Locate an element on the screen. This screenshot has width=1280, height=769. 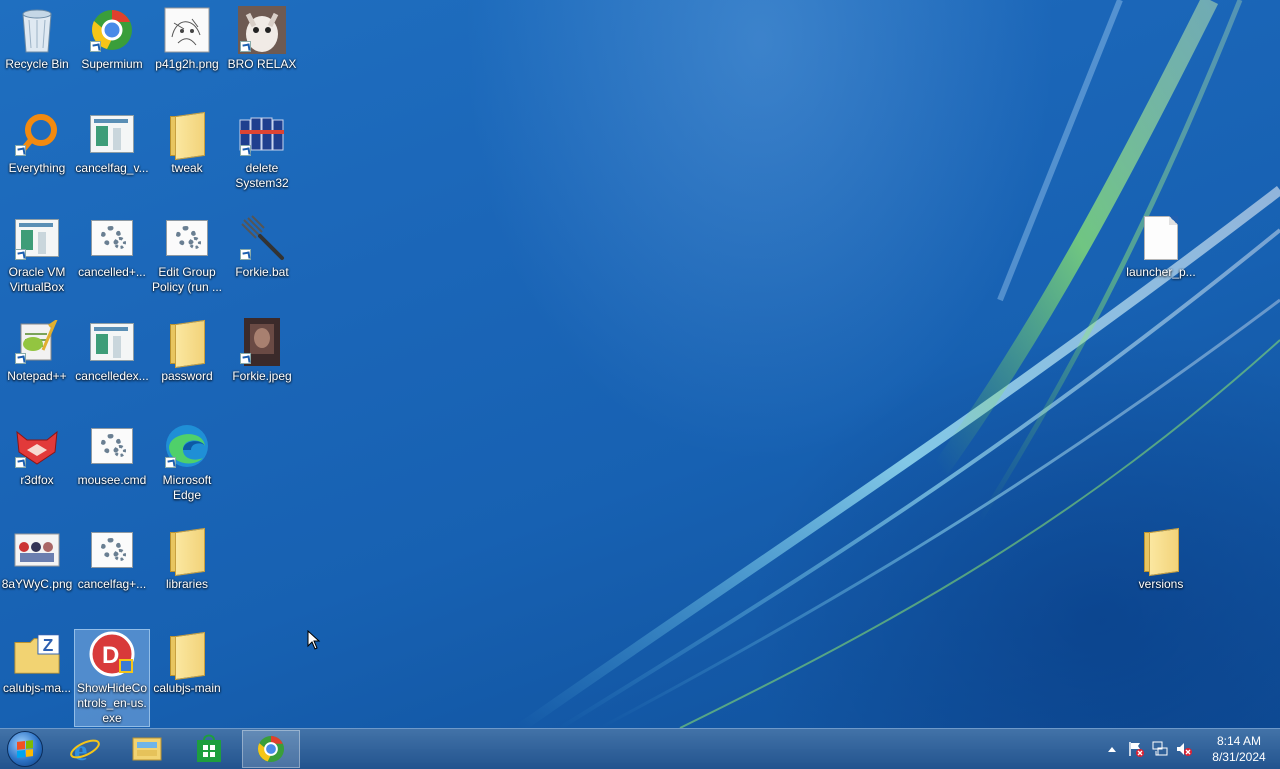
desktop-icon-8aywyc: 8aYWyC.png is located at coordinates (37, 559).